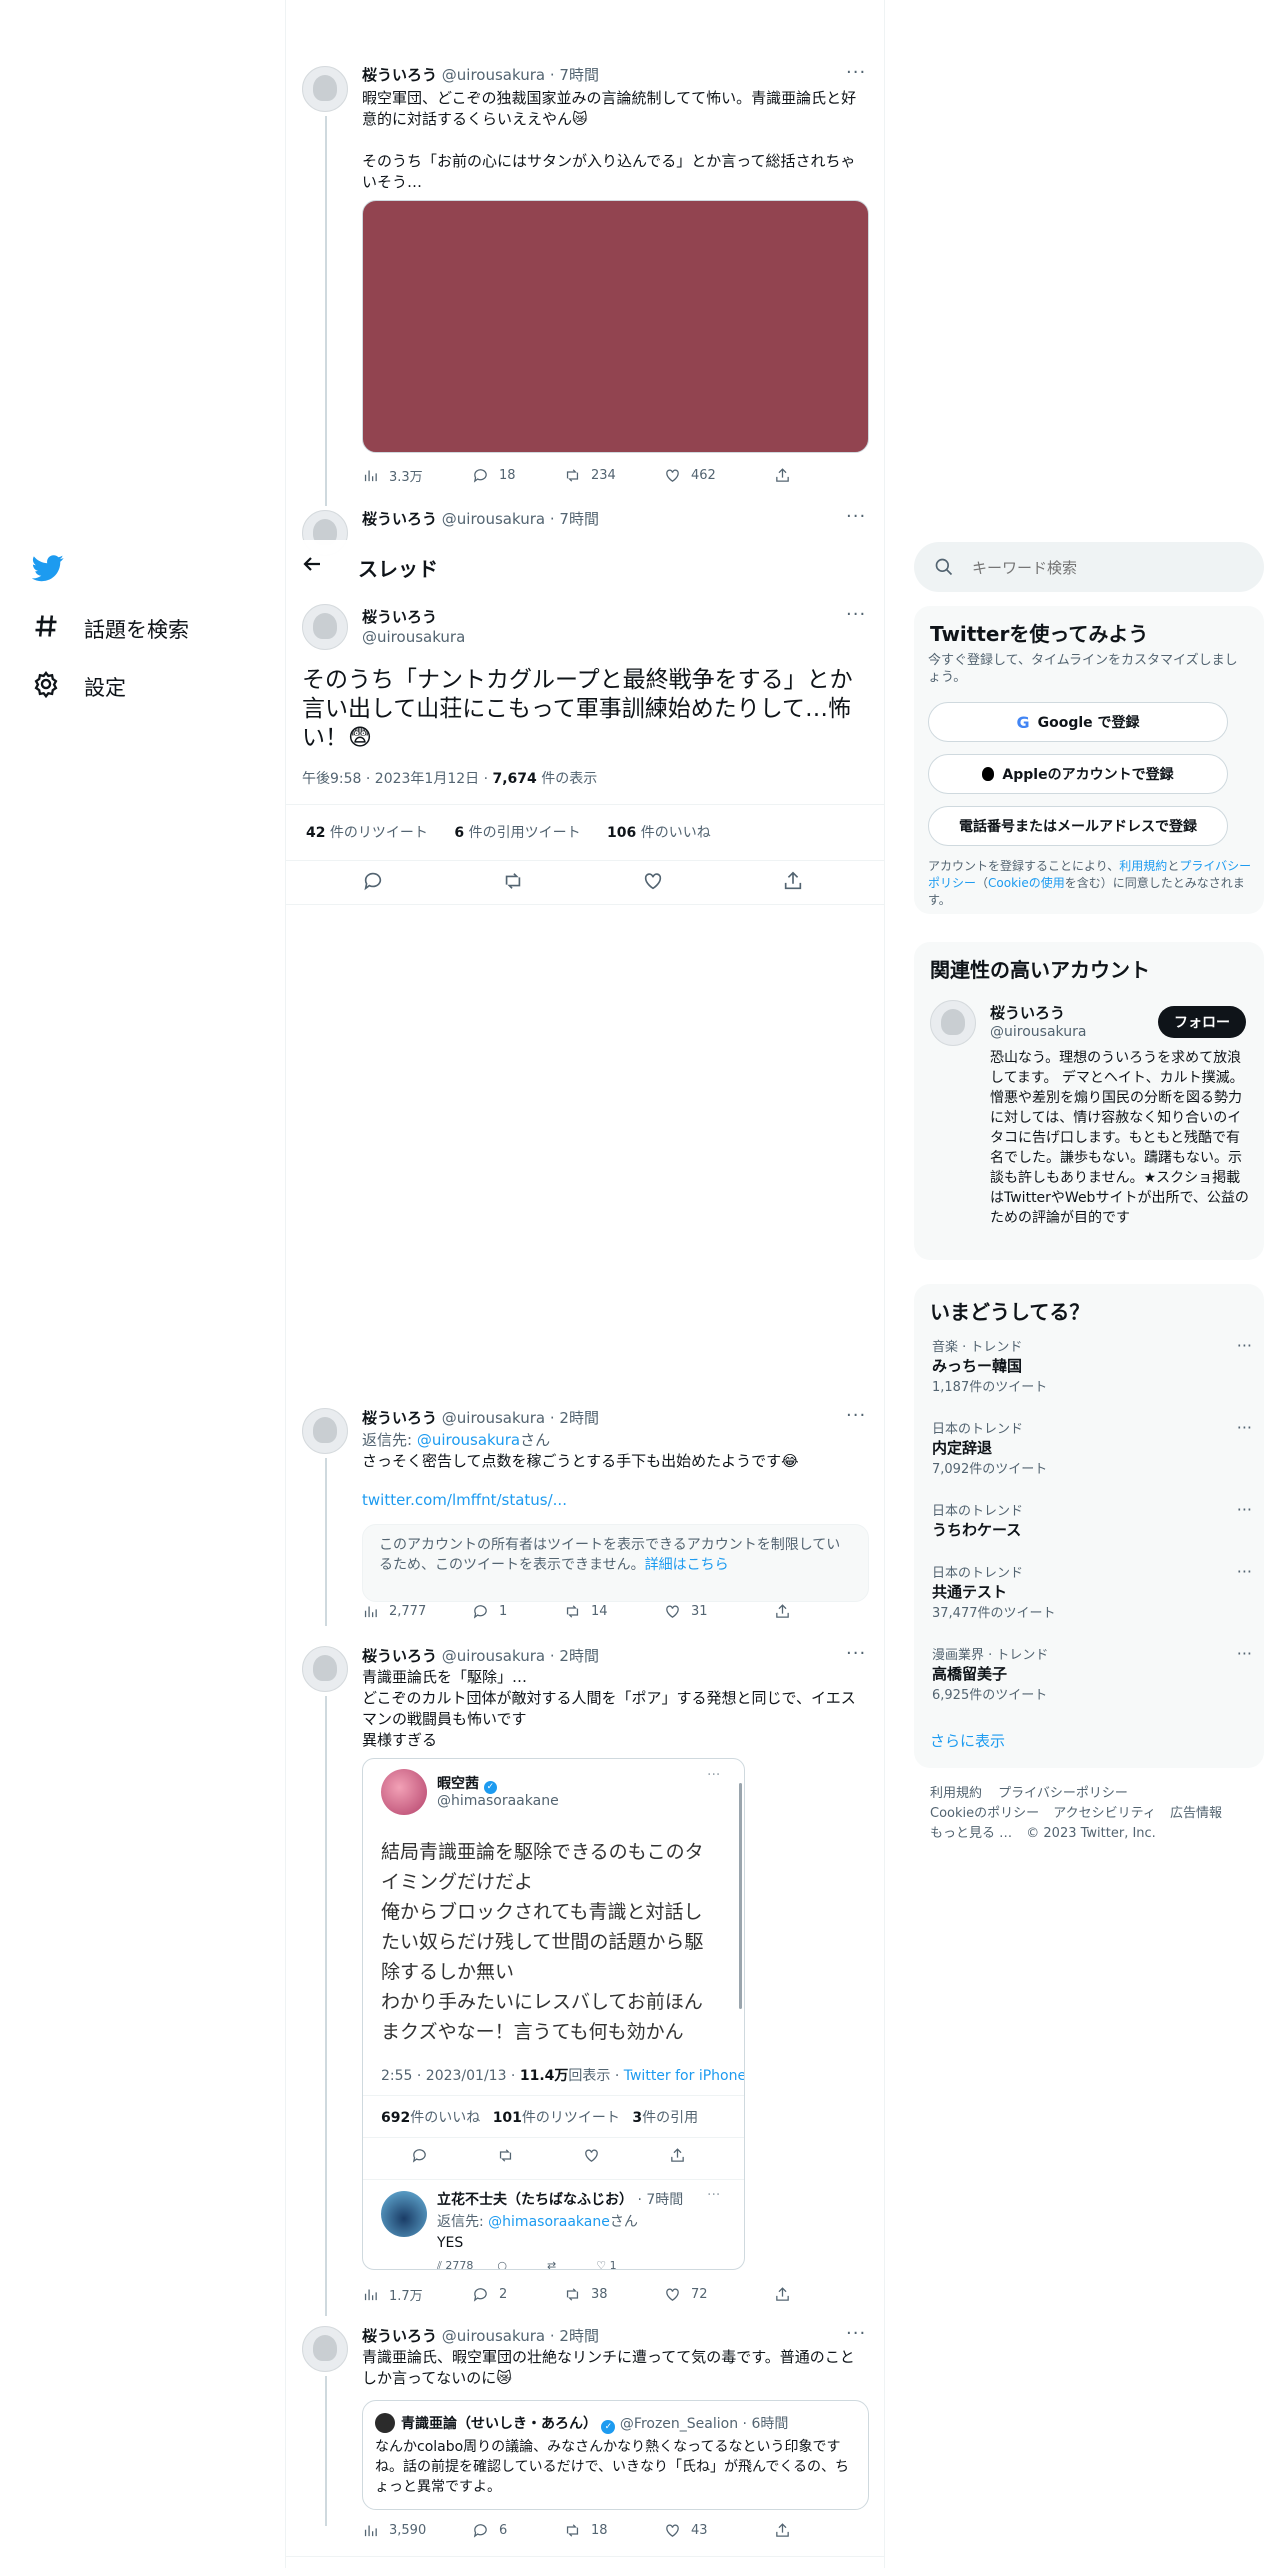 Image resolution: width=1284 pixels, height=2568 pixels. What do you see at coordinates (468, 1440) in the screenshot?
I see `reply-to-link: @uirousakura` at bounding box center [468, 1440].